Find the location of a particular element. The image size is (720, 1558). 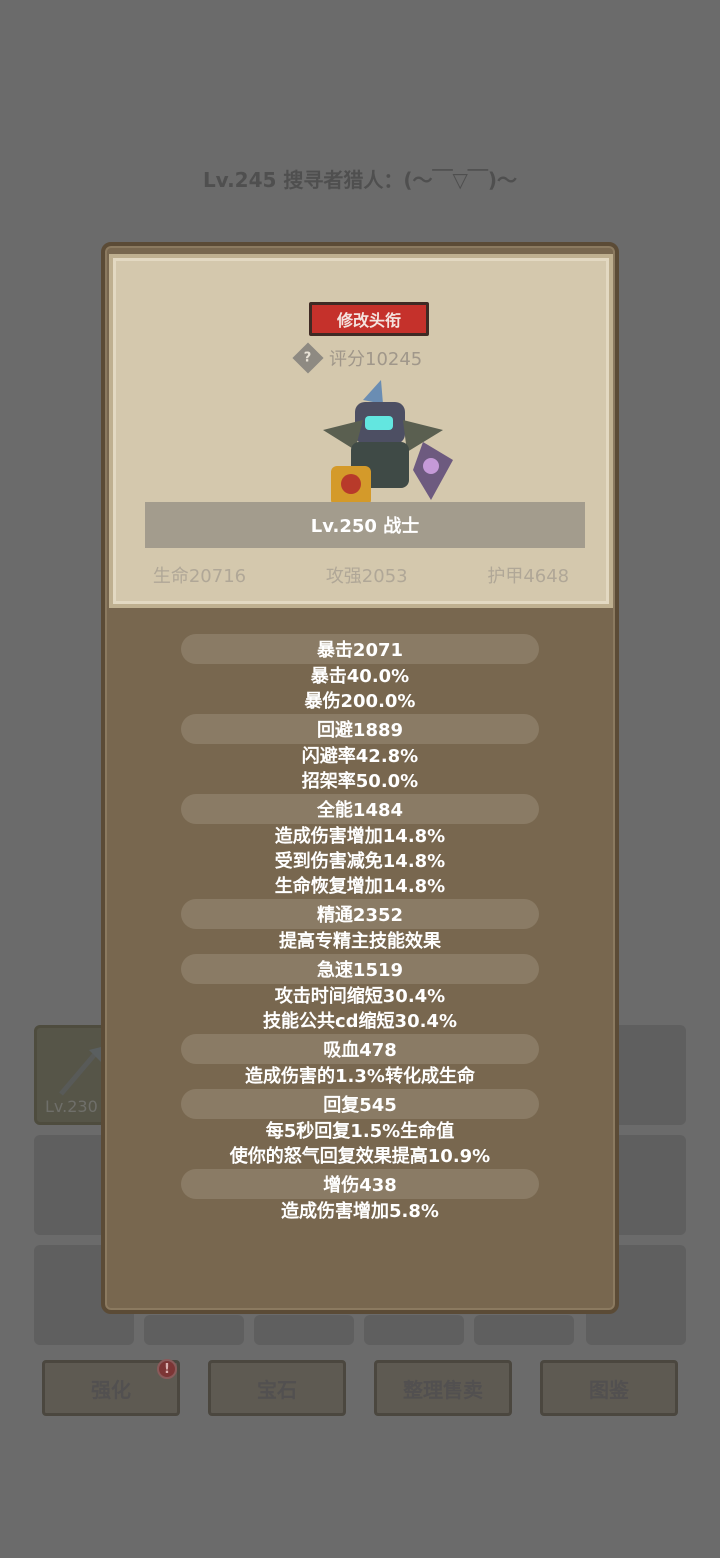

armor-stat: 护甲4648 is located at coordinates (528, 576).